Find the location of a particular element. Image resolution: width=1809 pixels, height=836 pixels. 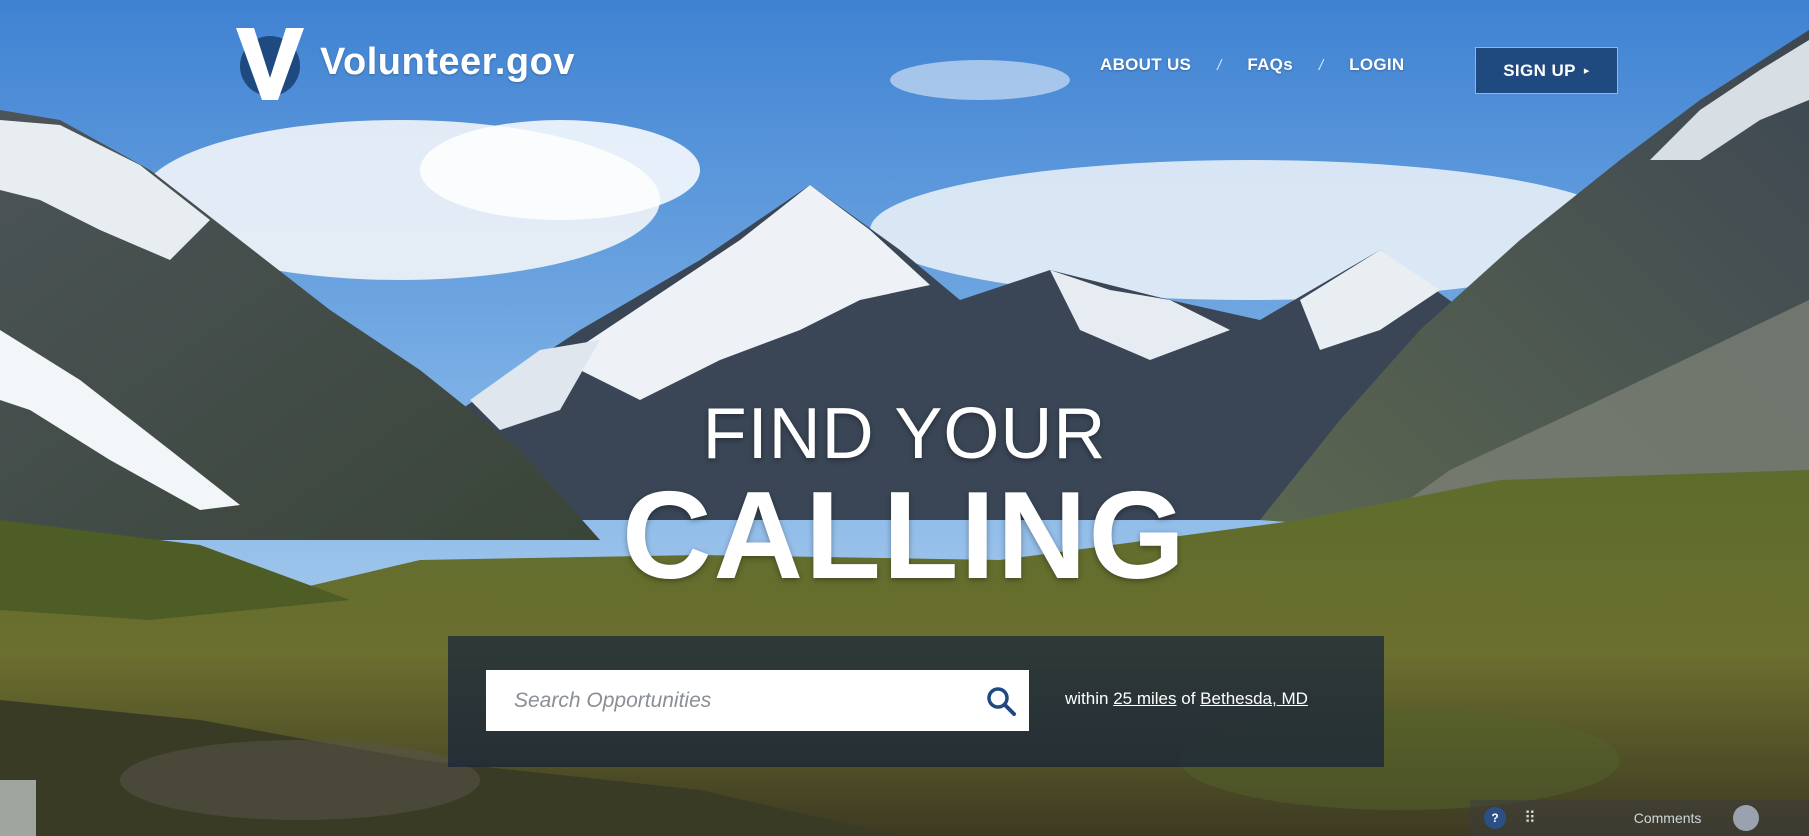

grid-icon: ⠿ is located at coordinates (1530, 818).